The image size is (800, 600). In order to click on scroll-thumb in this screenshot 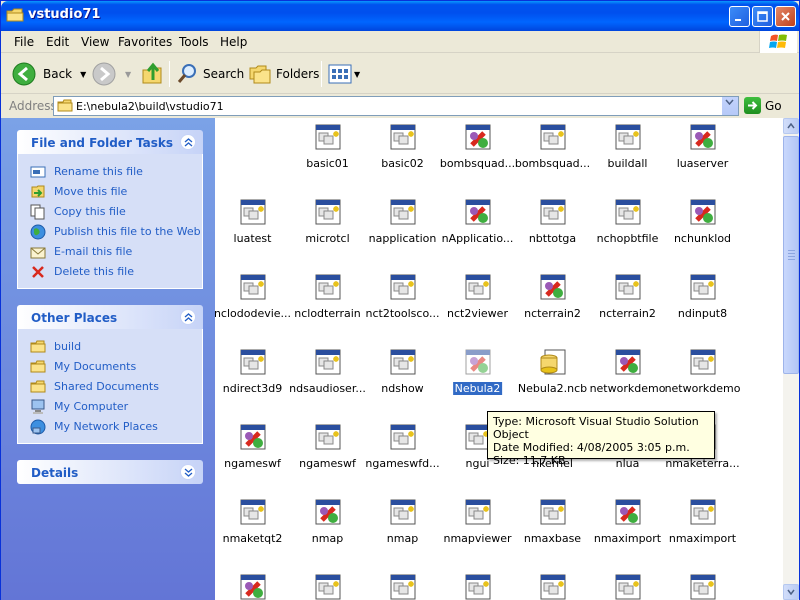, I will do `click(791, 255)`.